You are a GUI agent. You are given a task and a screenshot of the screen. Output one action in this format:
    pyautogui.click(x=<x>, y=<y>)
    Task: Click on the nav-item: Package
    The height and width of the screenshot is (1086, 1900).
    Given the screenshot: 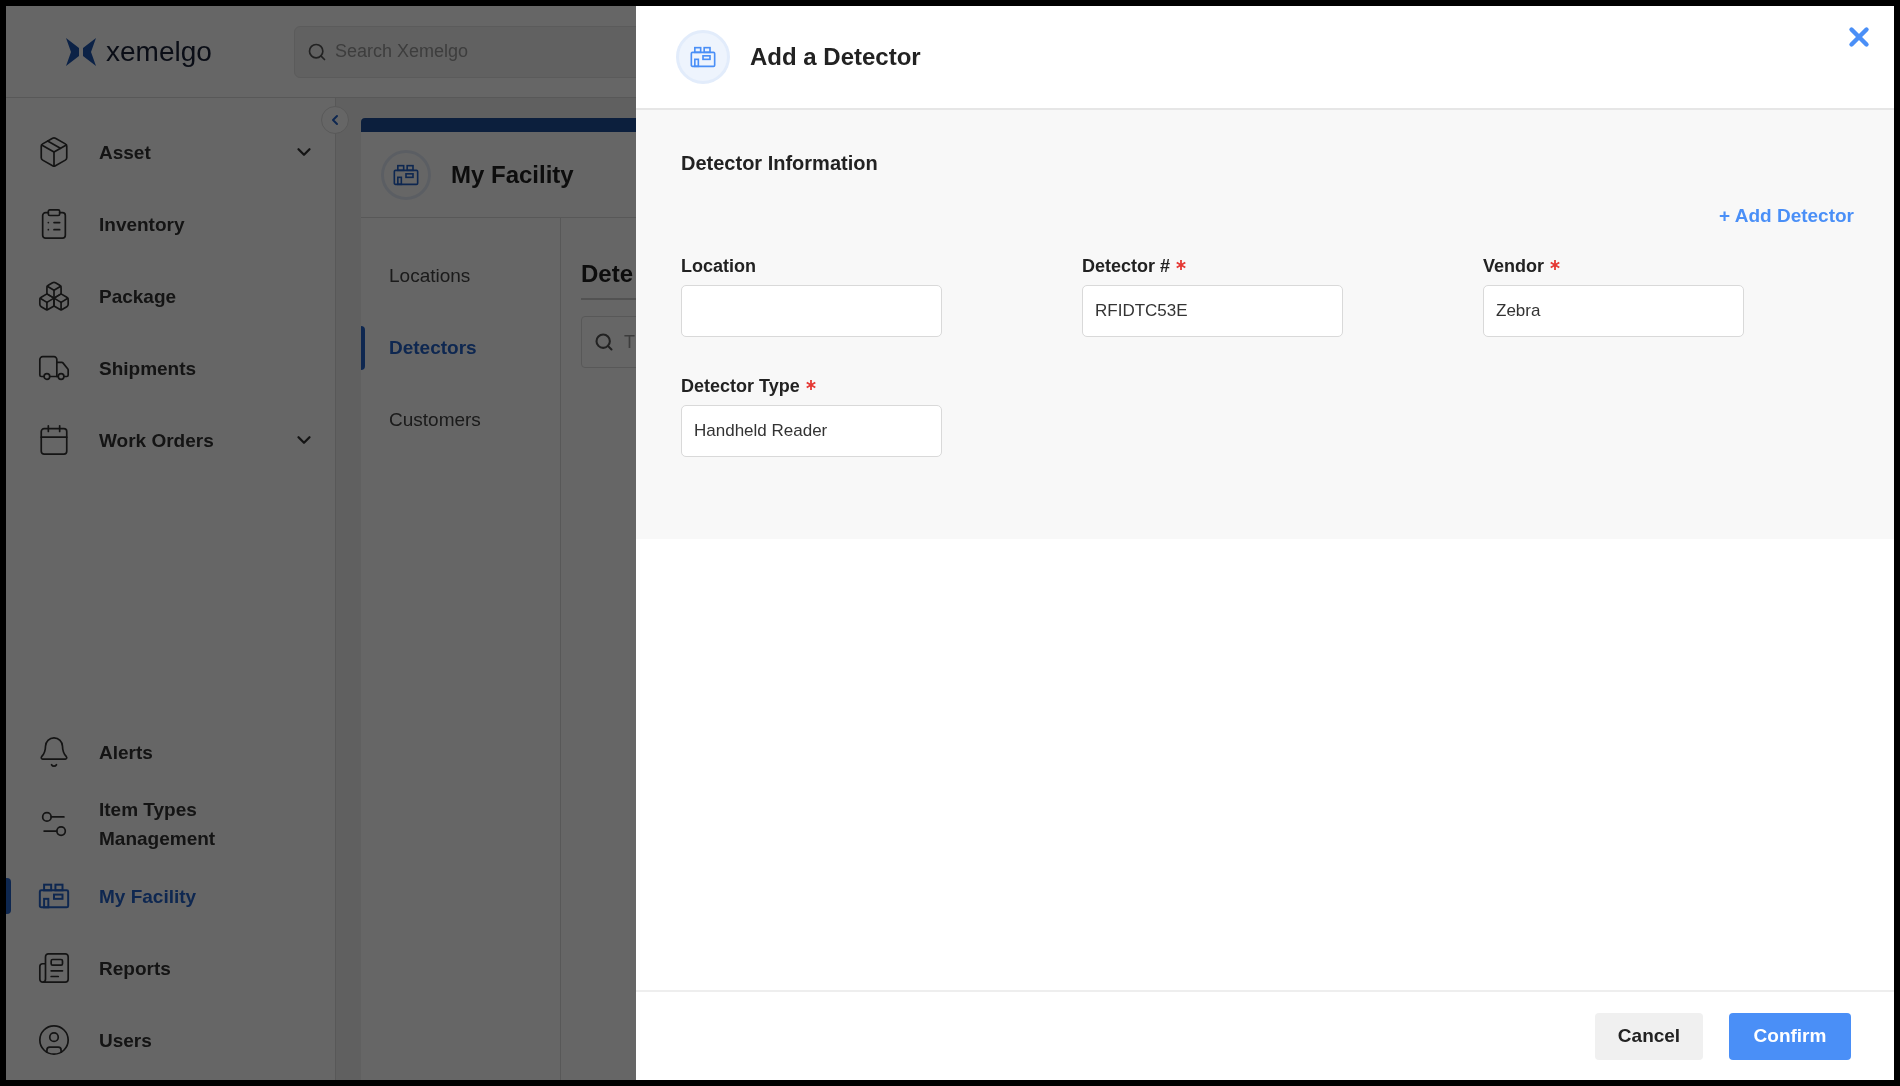 What is the action you would take?
    pyautogui.click(x=179, y=296)
    